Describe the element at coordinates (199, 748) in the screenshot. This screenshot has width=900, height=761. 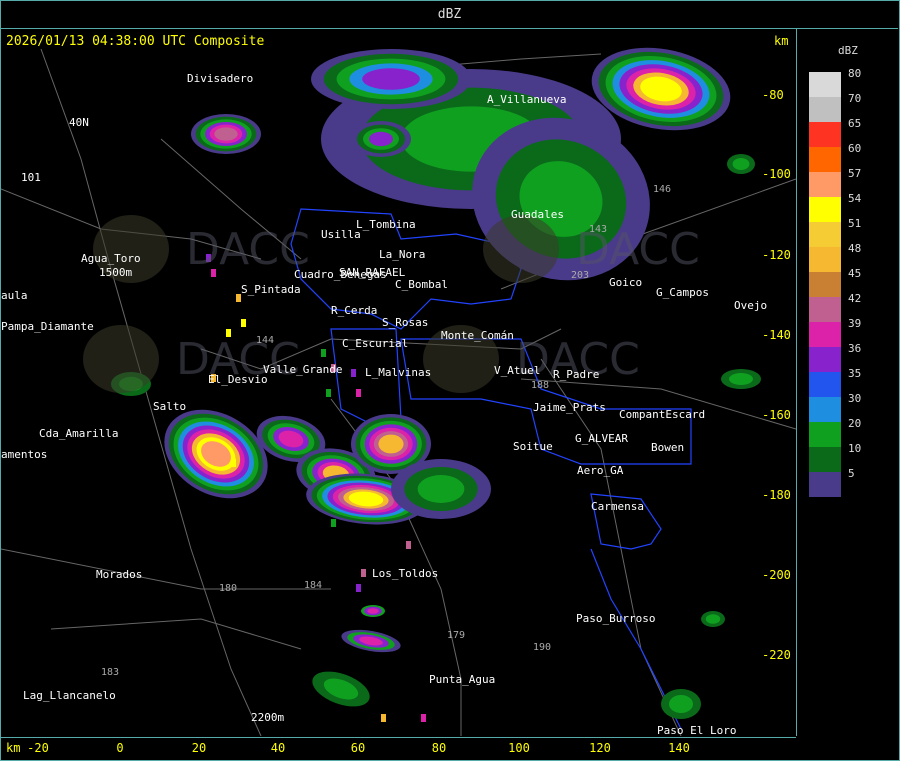
I see `x-tick-label: 20` at that location.